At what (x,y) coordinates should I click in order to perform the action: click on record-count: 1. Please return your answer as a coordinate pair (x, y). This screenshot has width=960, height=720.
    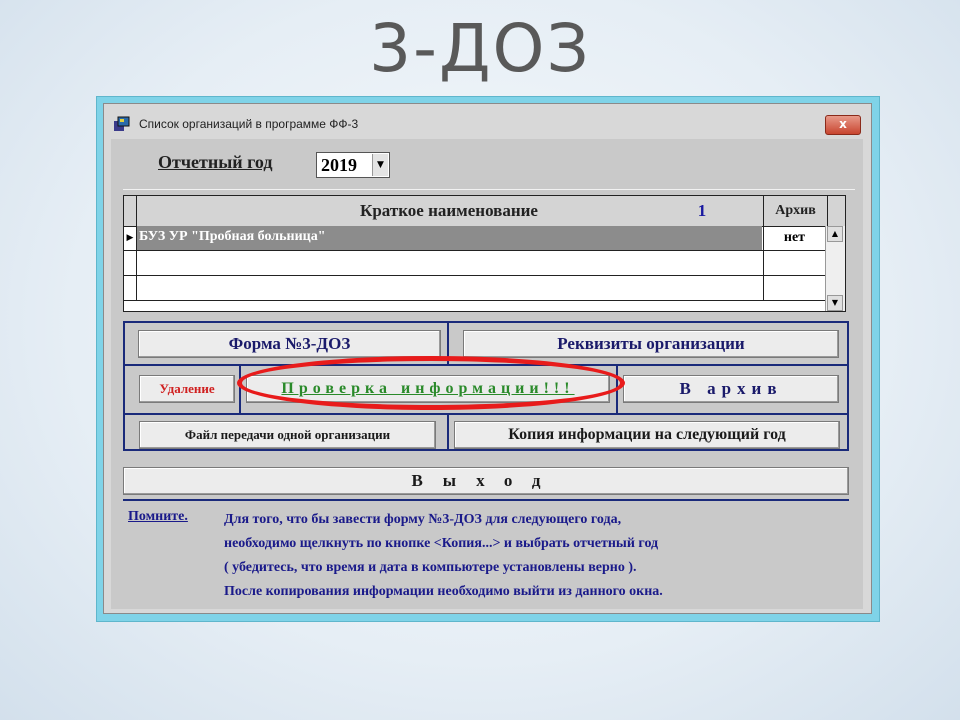
    Looking at the image, I should click on (702, 210).